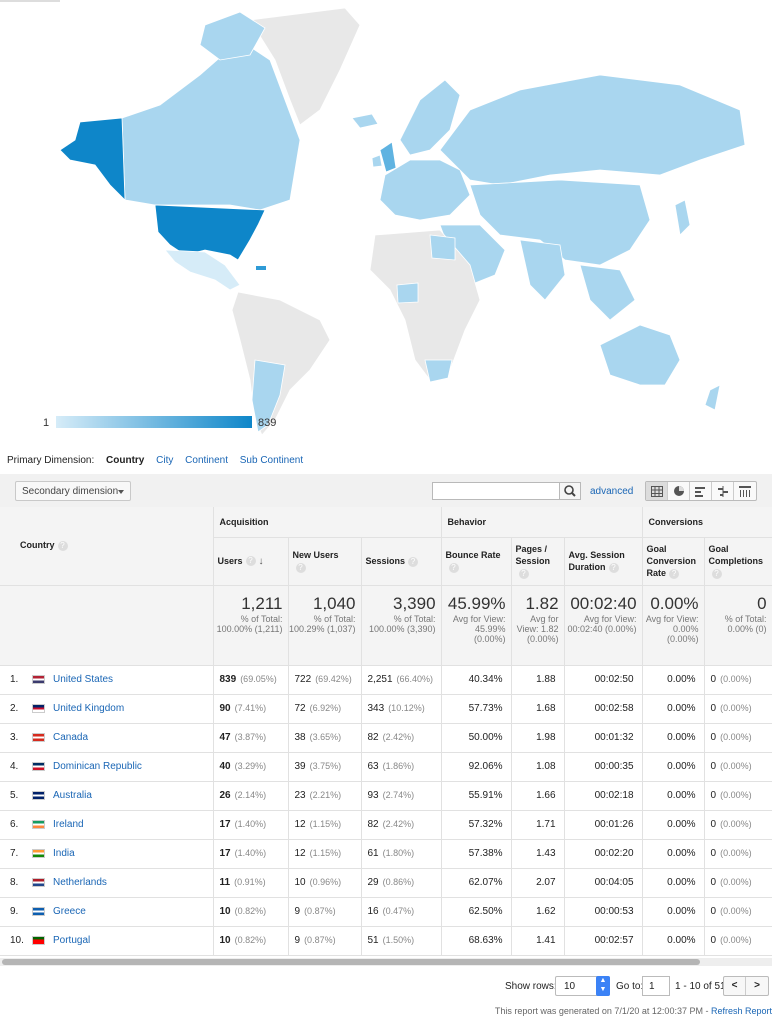 This screenshot has height=1024, width=772. I want to click on new-users-column-header: New Users?, so click(325, 561).